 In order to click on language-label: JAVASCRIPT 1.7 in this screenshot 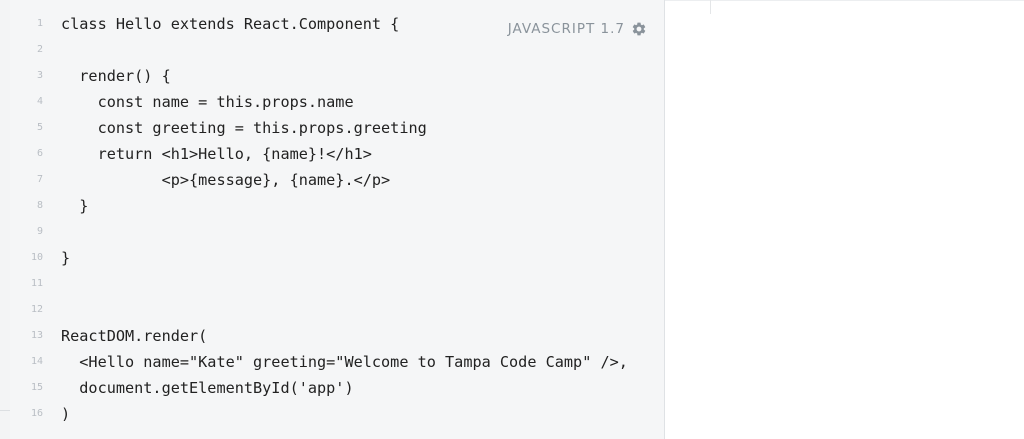, I will do `click(566, 29)`.